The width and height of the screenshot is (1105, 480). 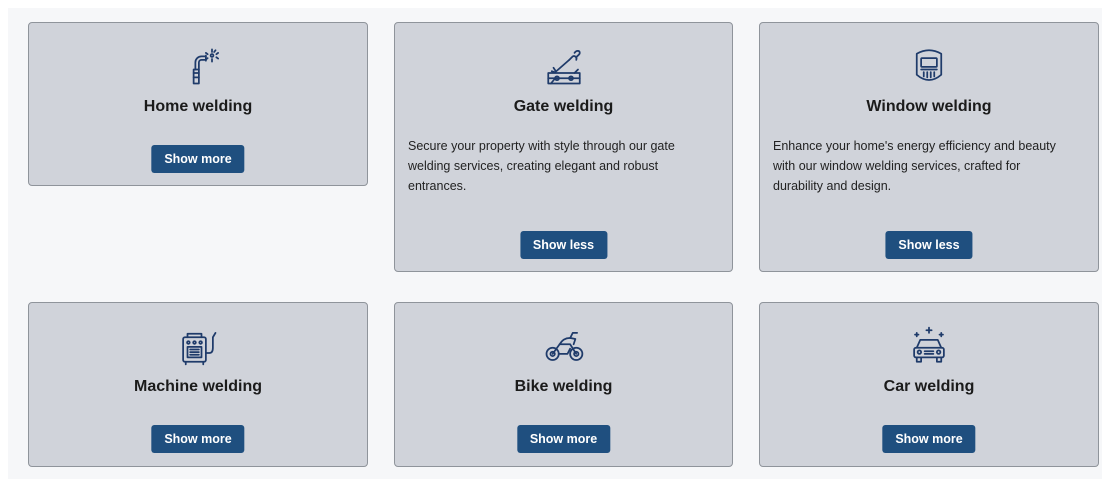 I want to click on card-title: Window welding, so click(x=929, y=106).